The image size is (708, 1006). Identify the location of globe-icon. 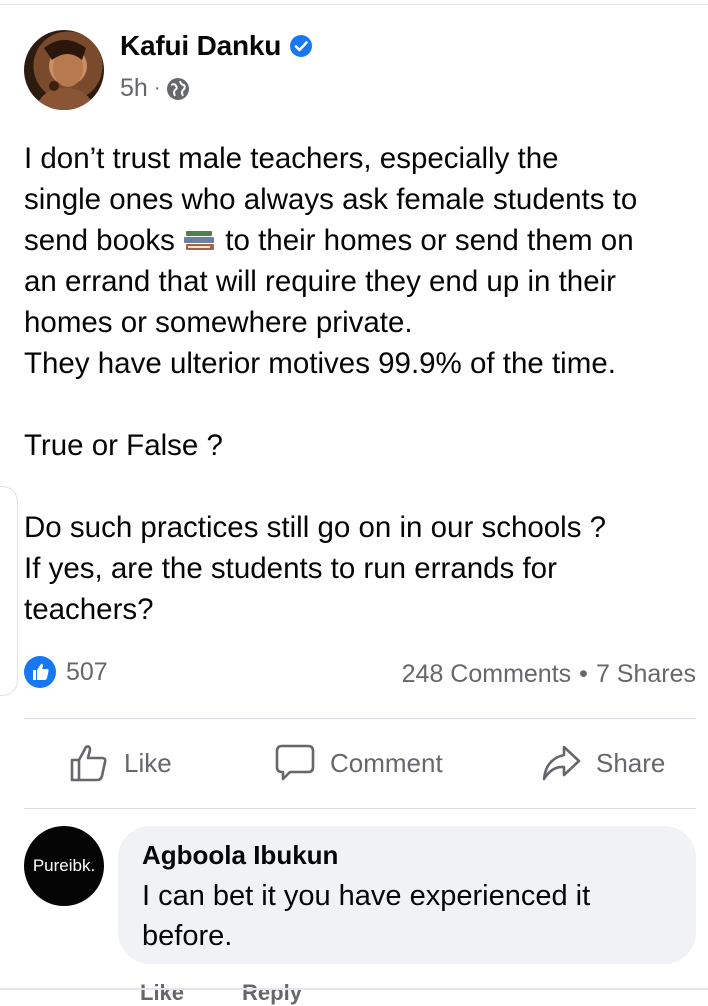
(178, 89).